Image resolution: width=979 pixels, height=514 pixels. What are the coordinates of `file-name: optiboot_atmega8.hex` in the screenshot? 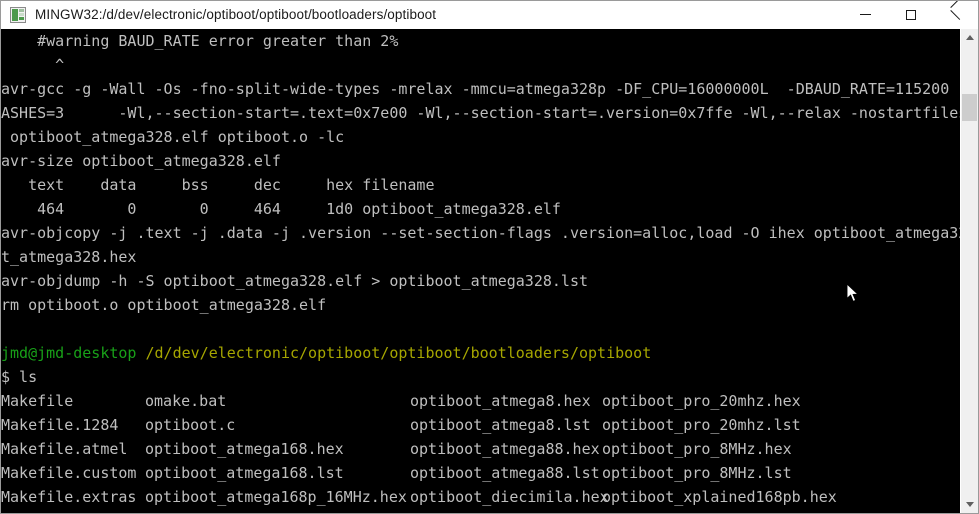 It's located at (500, 401).